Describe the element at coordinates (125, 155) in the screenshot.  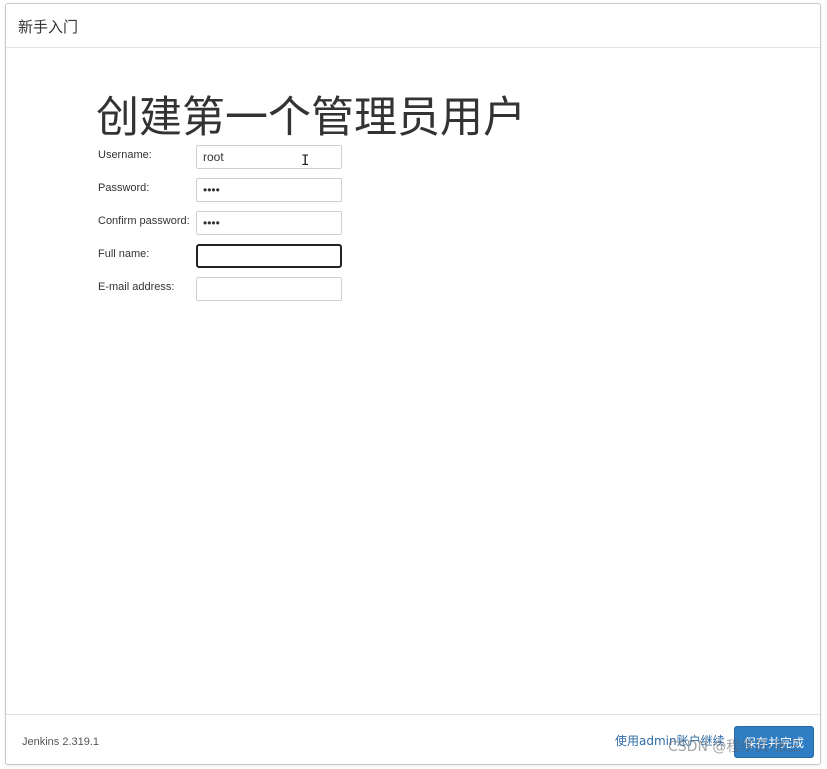
I see `username-label: Username:` at that location.